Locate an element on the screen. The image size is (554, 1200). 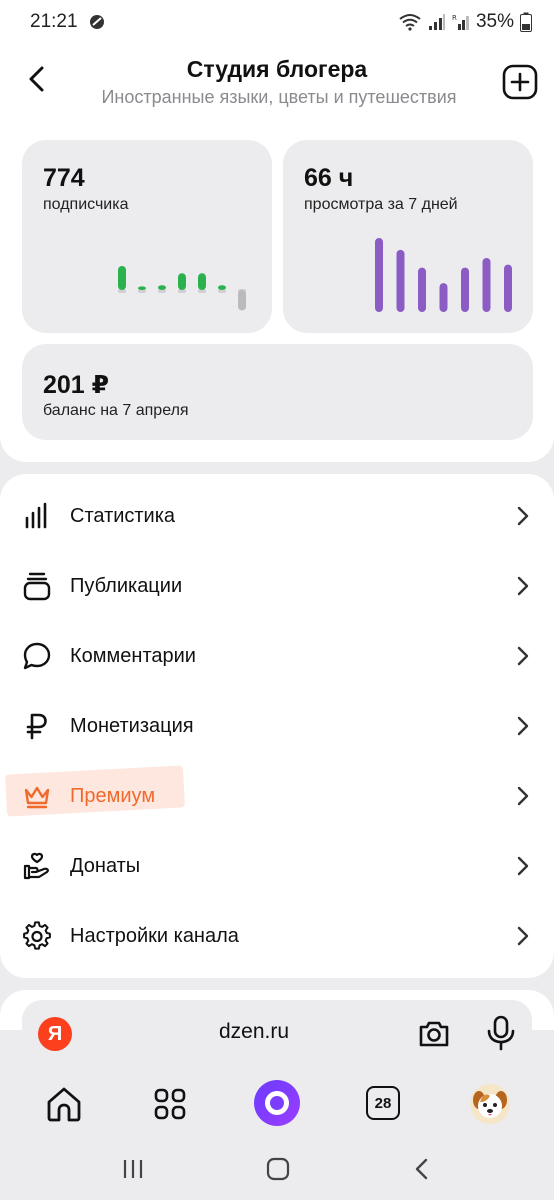
bottom-navigation: 28 is located at coordinates (277, 1104).